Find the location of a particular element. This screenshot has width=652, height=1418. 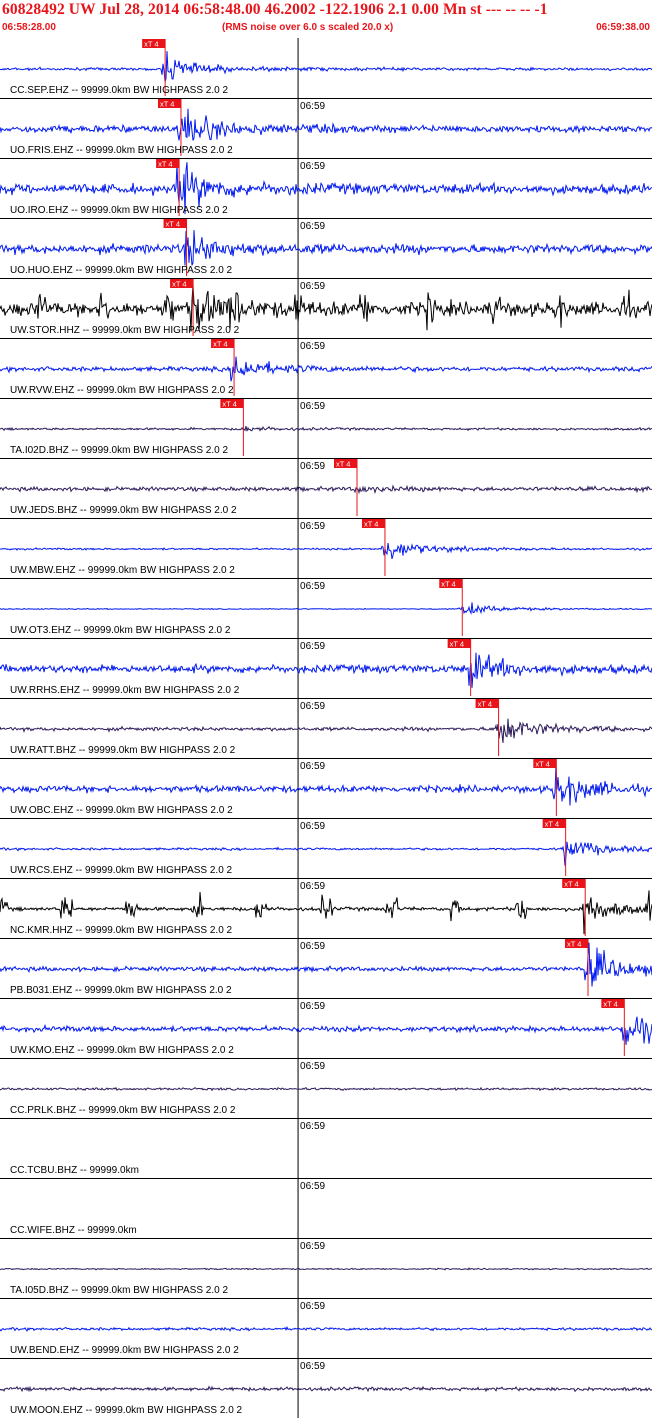

end-time-label: 06:59:38.00 is located at coordinates (623, 27).